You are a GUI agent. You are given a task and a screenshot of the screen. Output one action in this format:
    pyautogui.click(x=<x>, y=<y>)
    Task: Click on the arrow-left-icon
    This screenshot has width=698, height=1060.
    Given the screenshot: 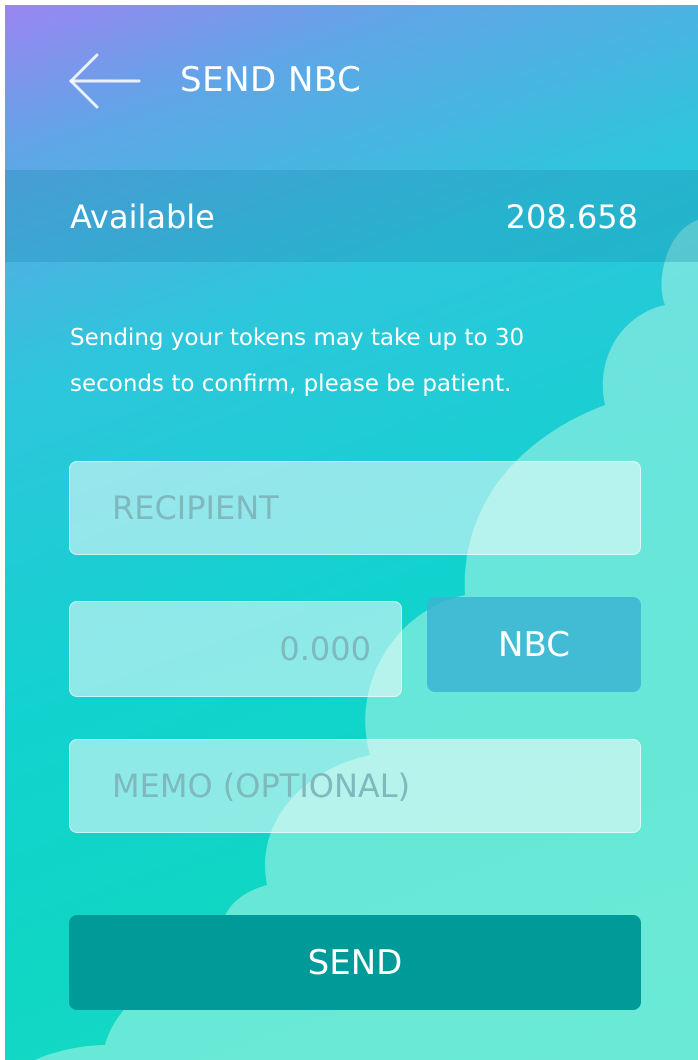 What is the action you would take?
    pyautogui.click(x=105, y=81)
    